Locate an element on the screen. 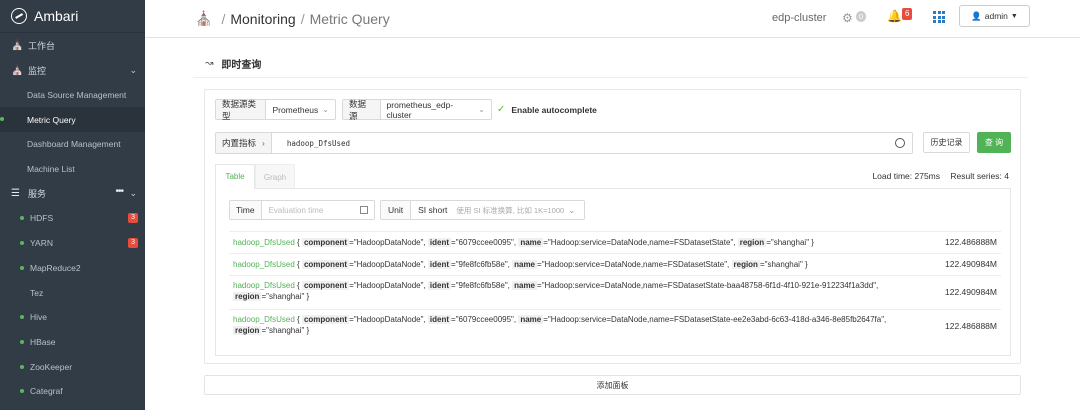 The width and height of the screenshot is (1080, 410). sidebar-item-label: Tez is located at coordinates (37, 292).